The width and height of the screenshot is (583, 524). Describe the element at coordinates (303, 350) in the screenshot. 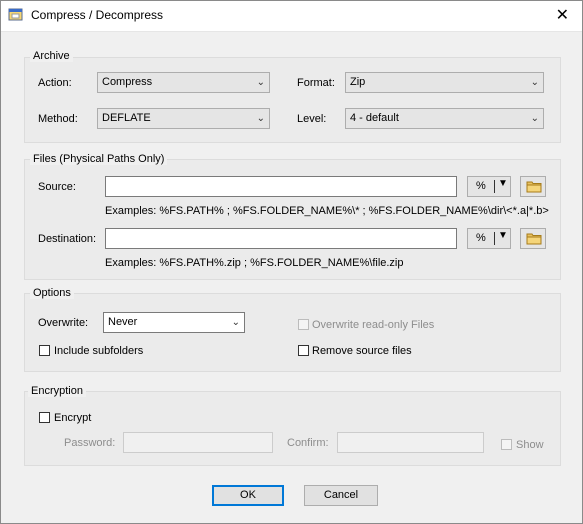

I see `remove-source-checkbox` at that location.